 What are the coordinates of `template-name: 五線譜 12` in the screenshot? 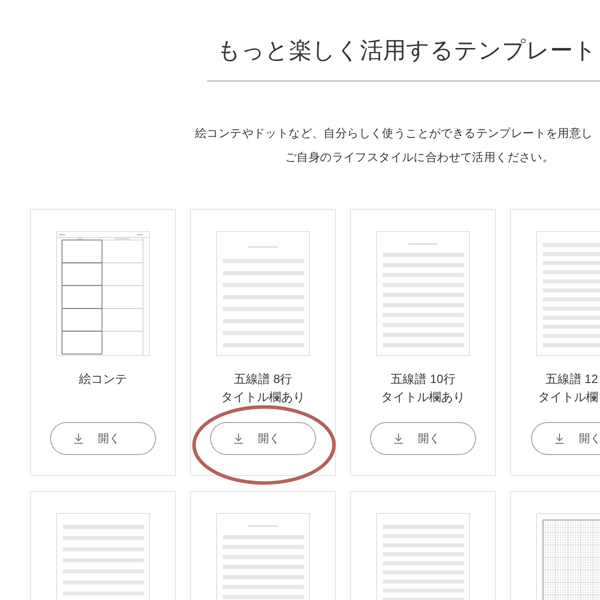 It's located at (571, 379).